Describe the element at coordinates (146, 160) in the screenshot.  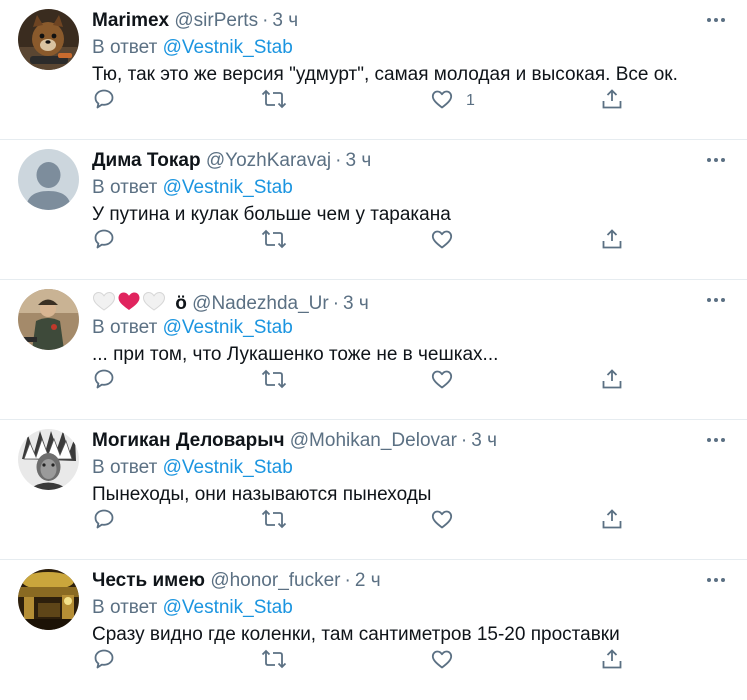
I see `display-name: Дима Токар` at that location.